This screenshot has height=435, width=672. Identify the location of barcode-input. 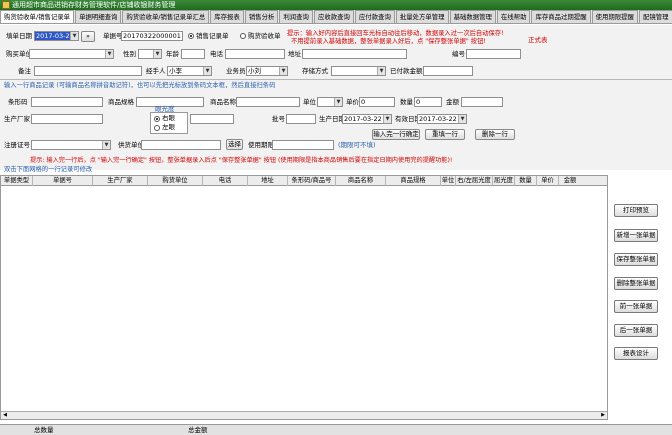
(67, 102).